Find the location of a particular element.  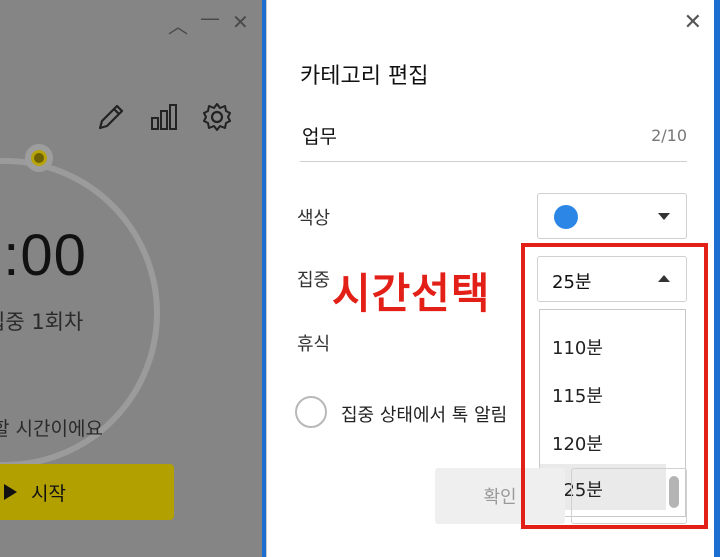

color-select is located at coordinates (612, 216).